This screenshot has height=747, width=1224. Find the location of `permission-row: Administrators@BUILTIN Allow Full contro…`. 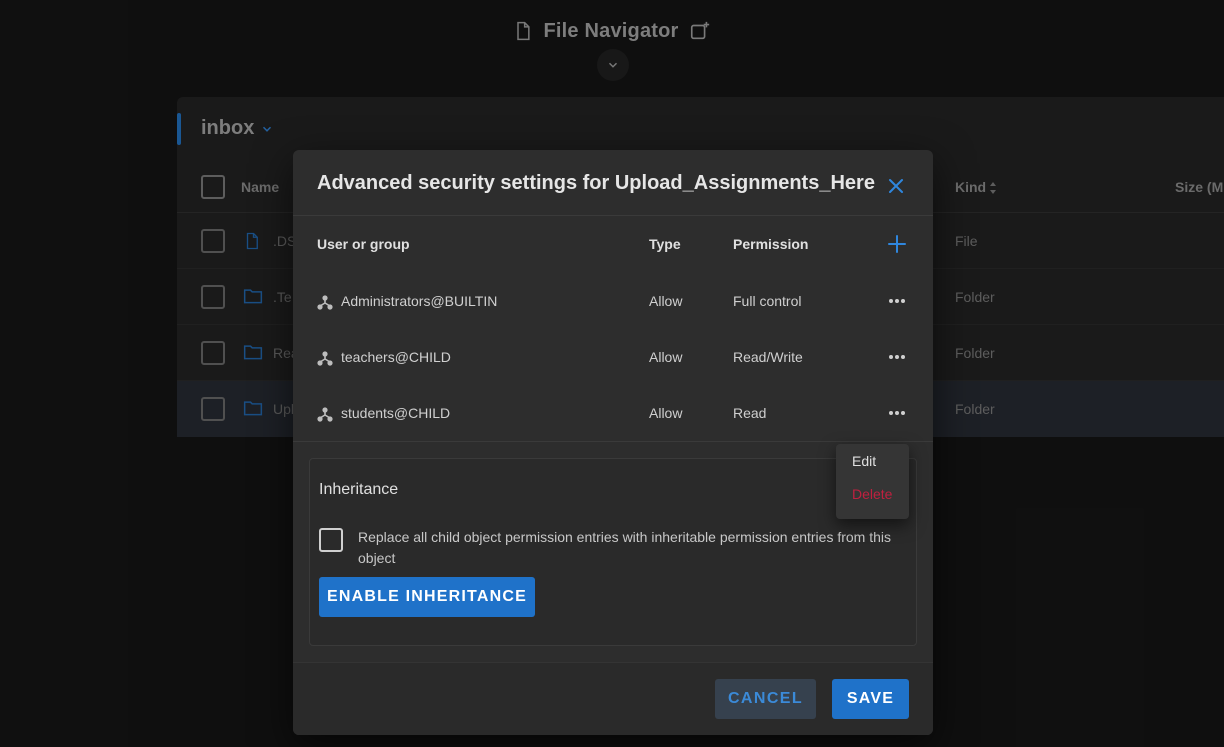

permission-row: Administrators@BUILTIN Allow Full contro… is located at coordinates (613, 301).